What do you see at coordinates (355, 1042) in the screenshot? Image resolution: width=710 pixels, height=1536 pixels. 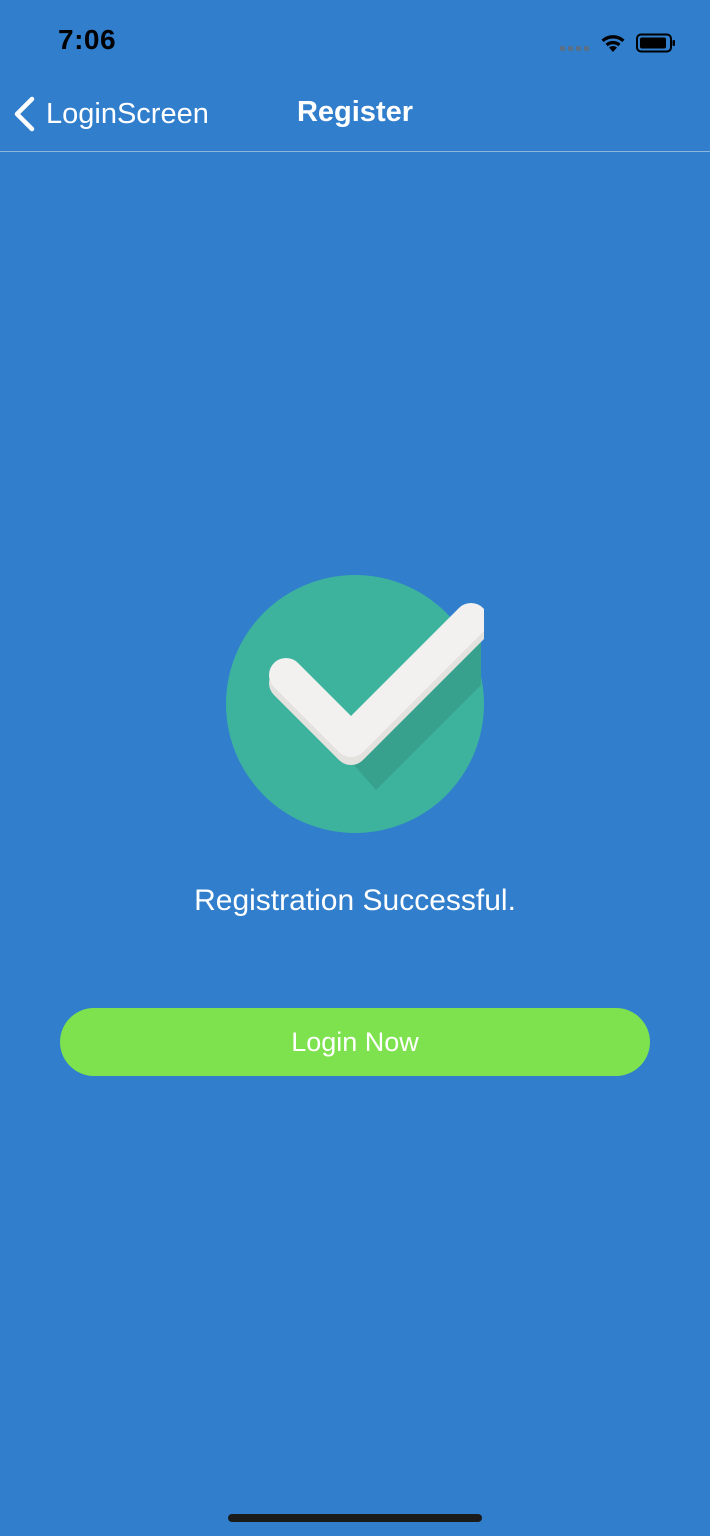 I see `login-now-button: Login Now` at bounding box center [355, 1042].